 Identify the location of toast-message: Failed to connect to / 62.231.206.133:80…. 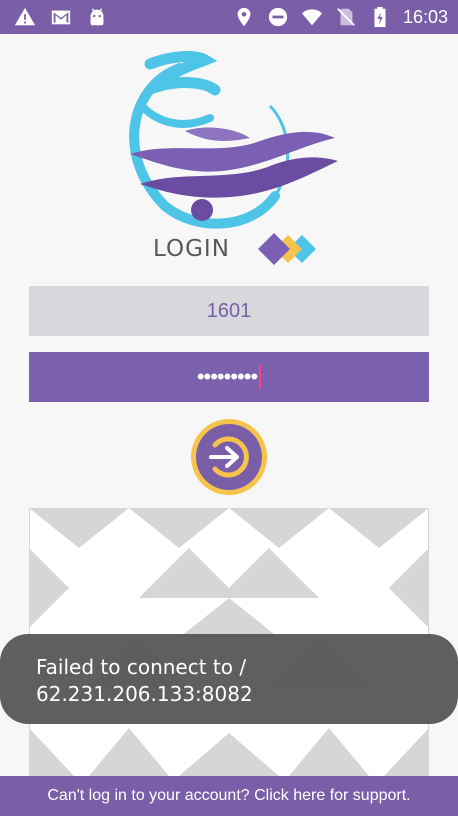
(144, 680).